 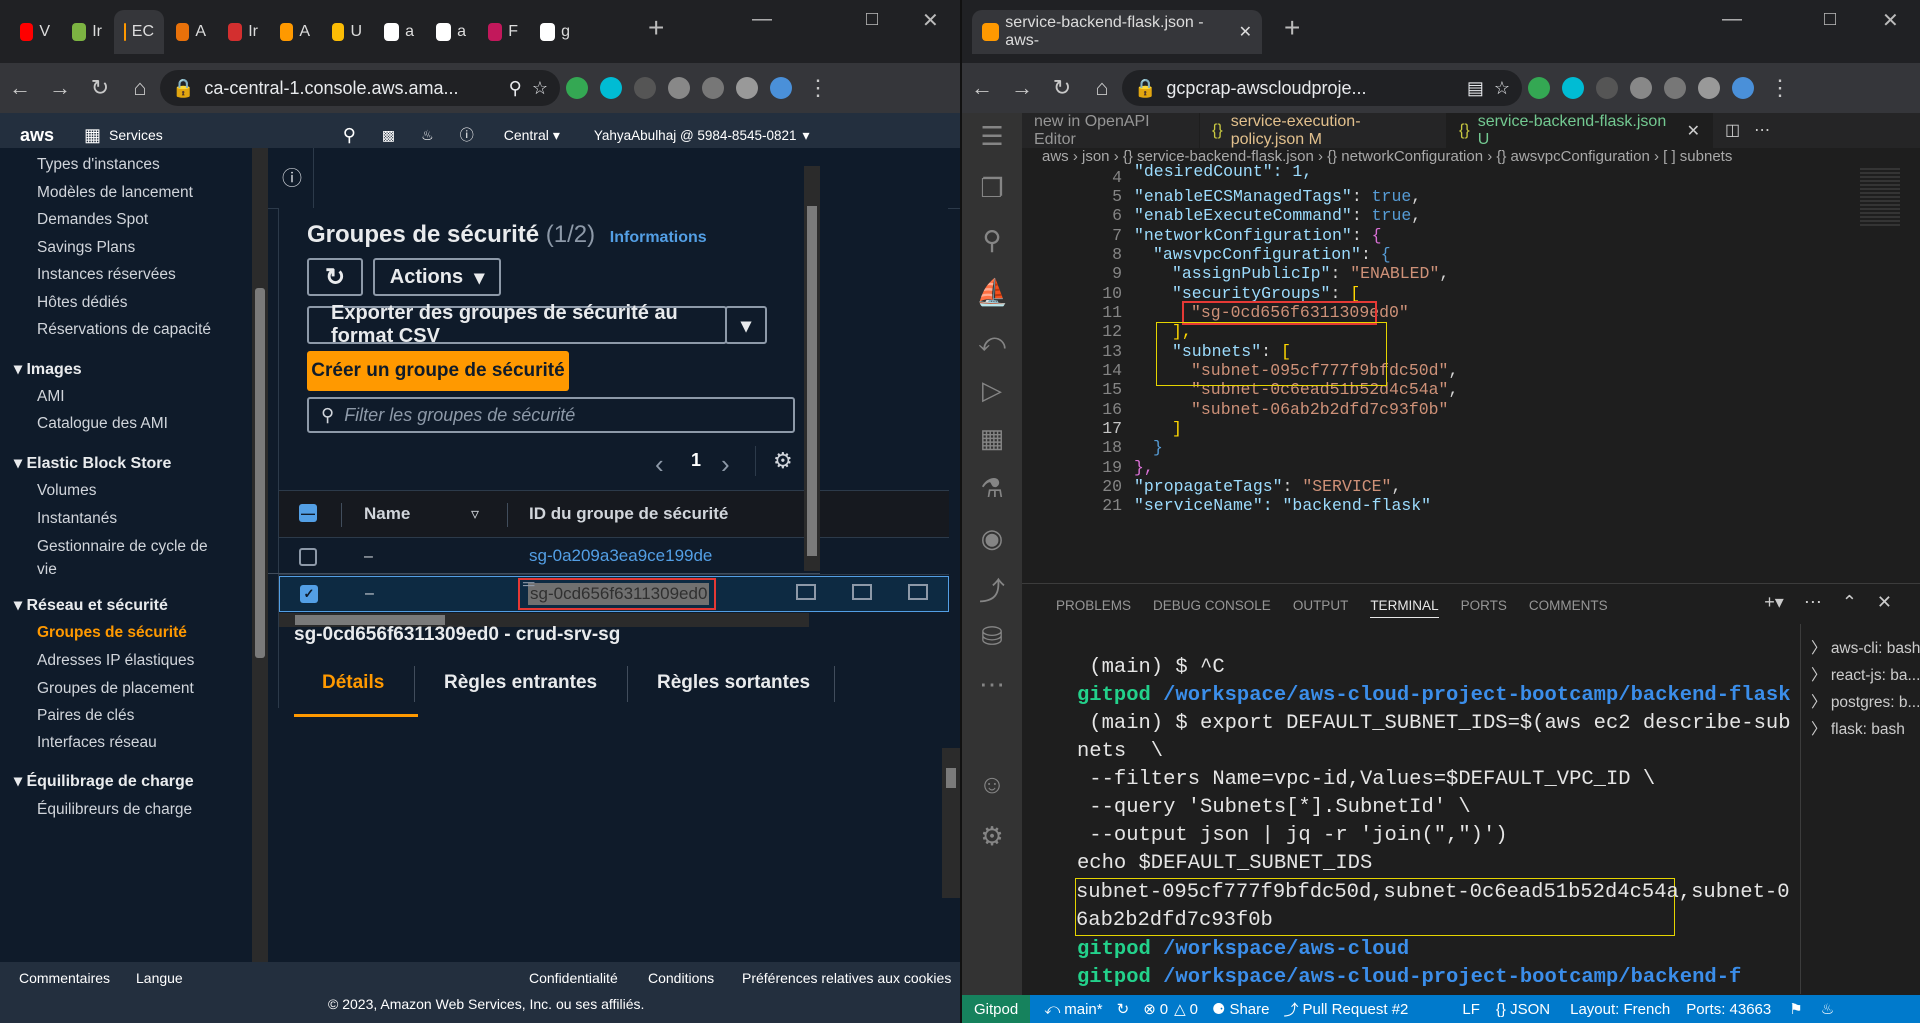 What do you see at coordinates (992, 343) in the screenshot?
I see `source-control-icon: ⤺` at bounding box center [992, 343].